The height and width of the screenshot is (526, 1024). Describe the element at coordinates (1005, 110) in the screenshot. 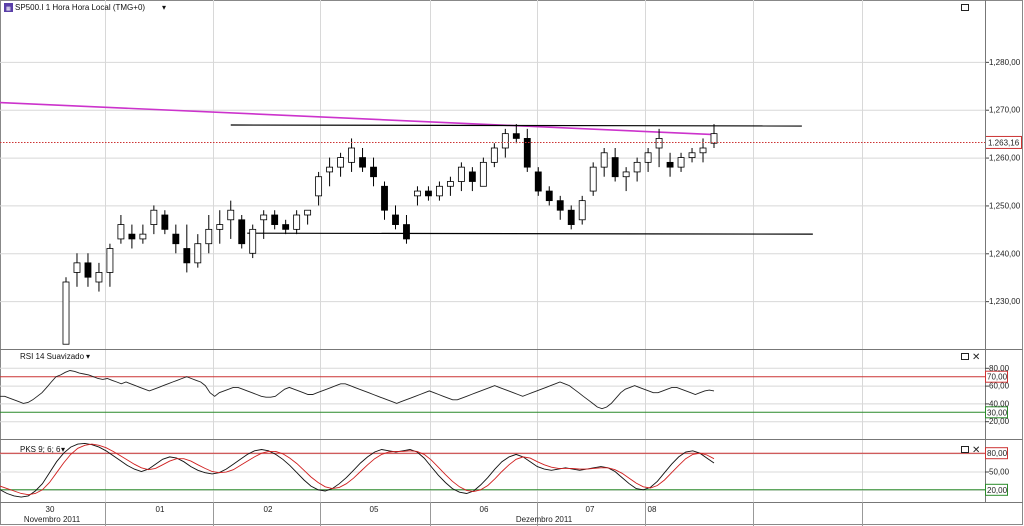

I see `y-tick-label: 1,270,00` at that location.